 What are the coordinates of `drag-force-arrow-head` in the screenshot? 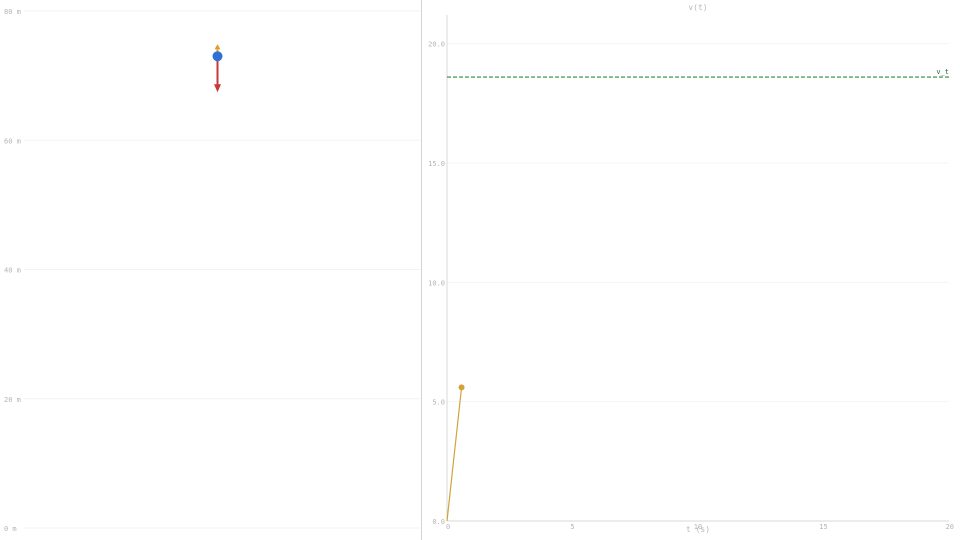 It's located at (217, 47).